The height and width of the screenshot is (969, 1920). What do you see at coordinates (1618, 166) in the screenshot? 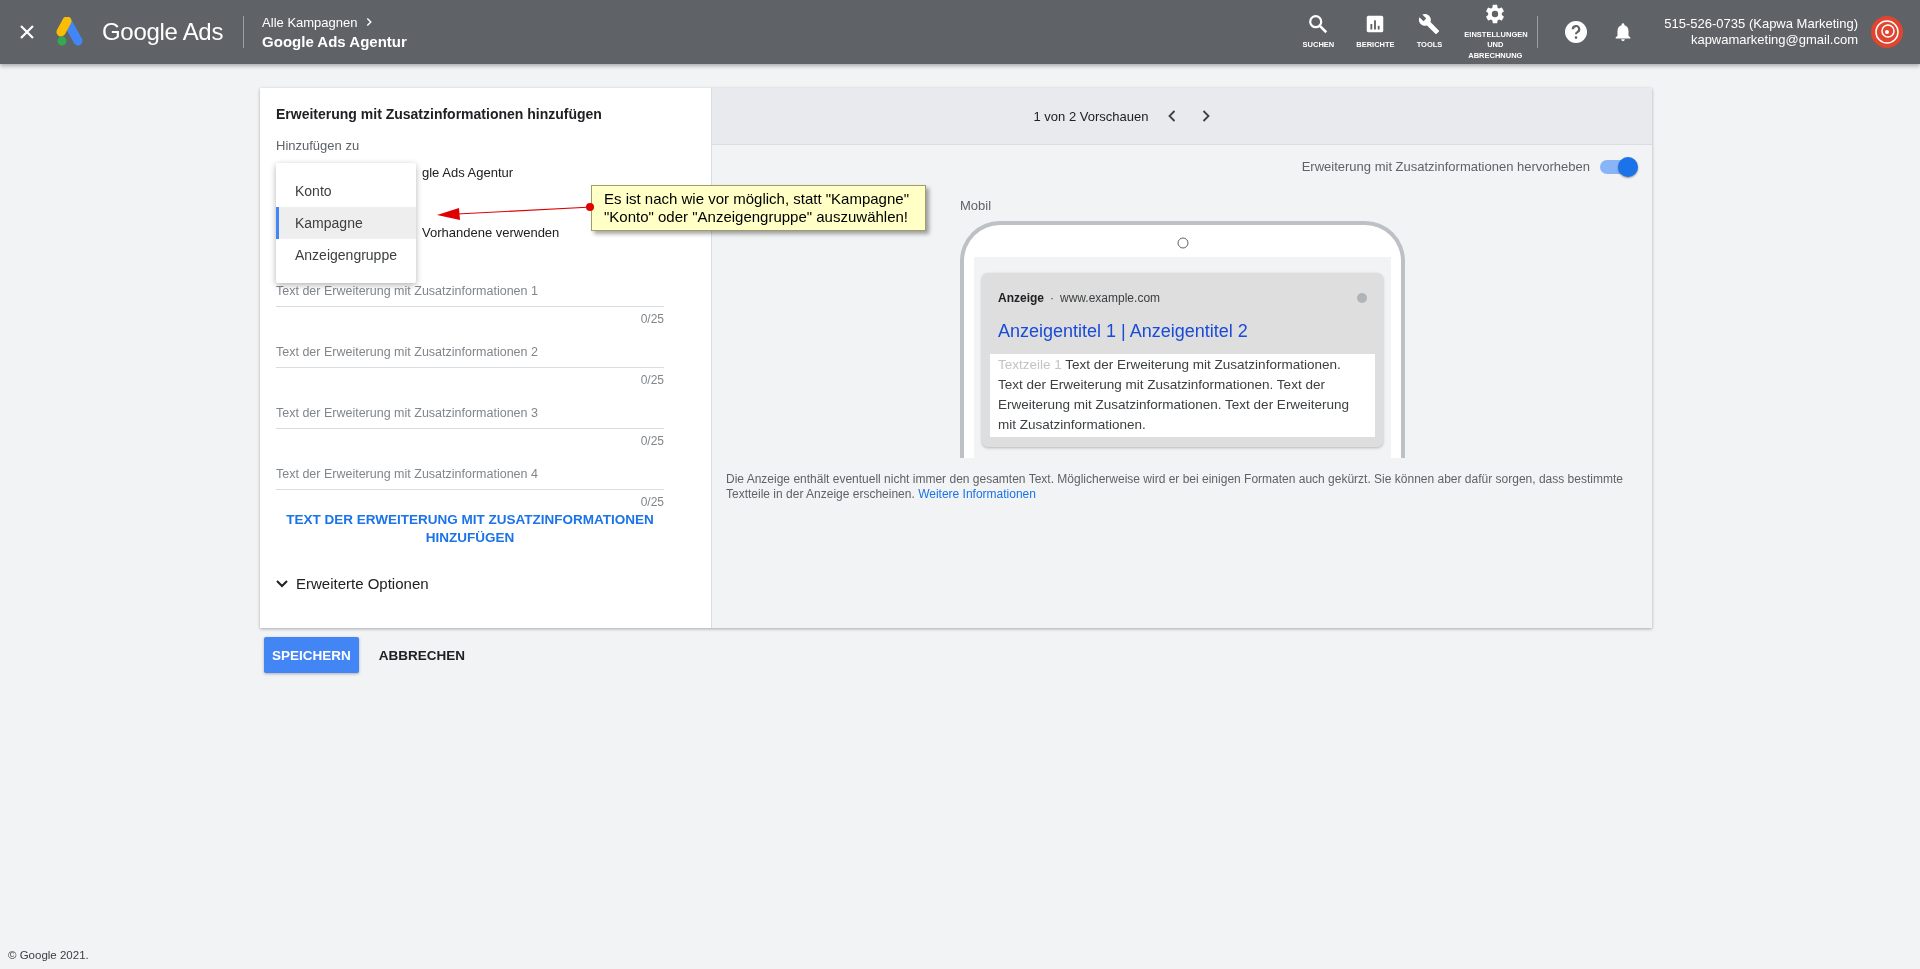
I see `toggle-switch` at bounding box center [1618, 166].